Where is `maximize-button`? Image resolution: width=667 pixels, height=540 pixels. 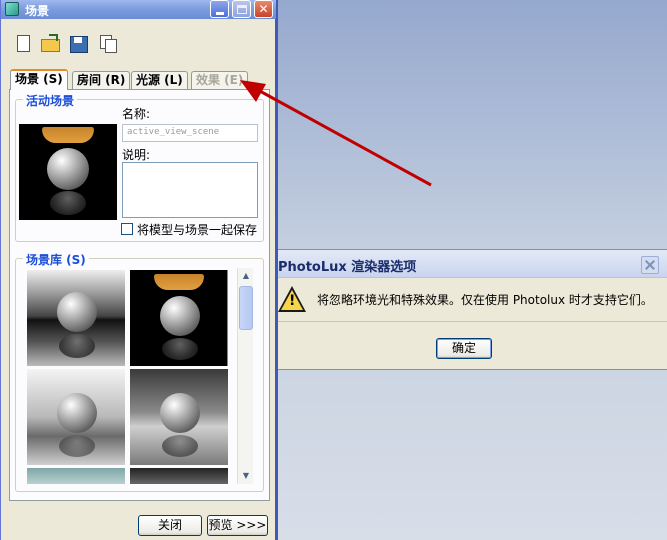 maximize-button is located at coordinates (241, 9).